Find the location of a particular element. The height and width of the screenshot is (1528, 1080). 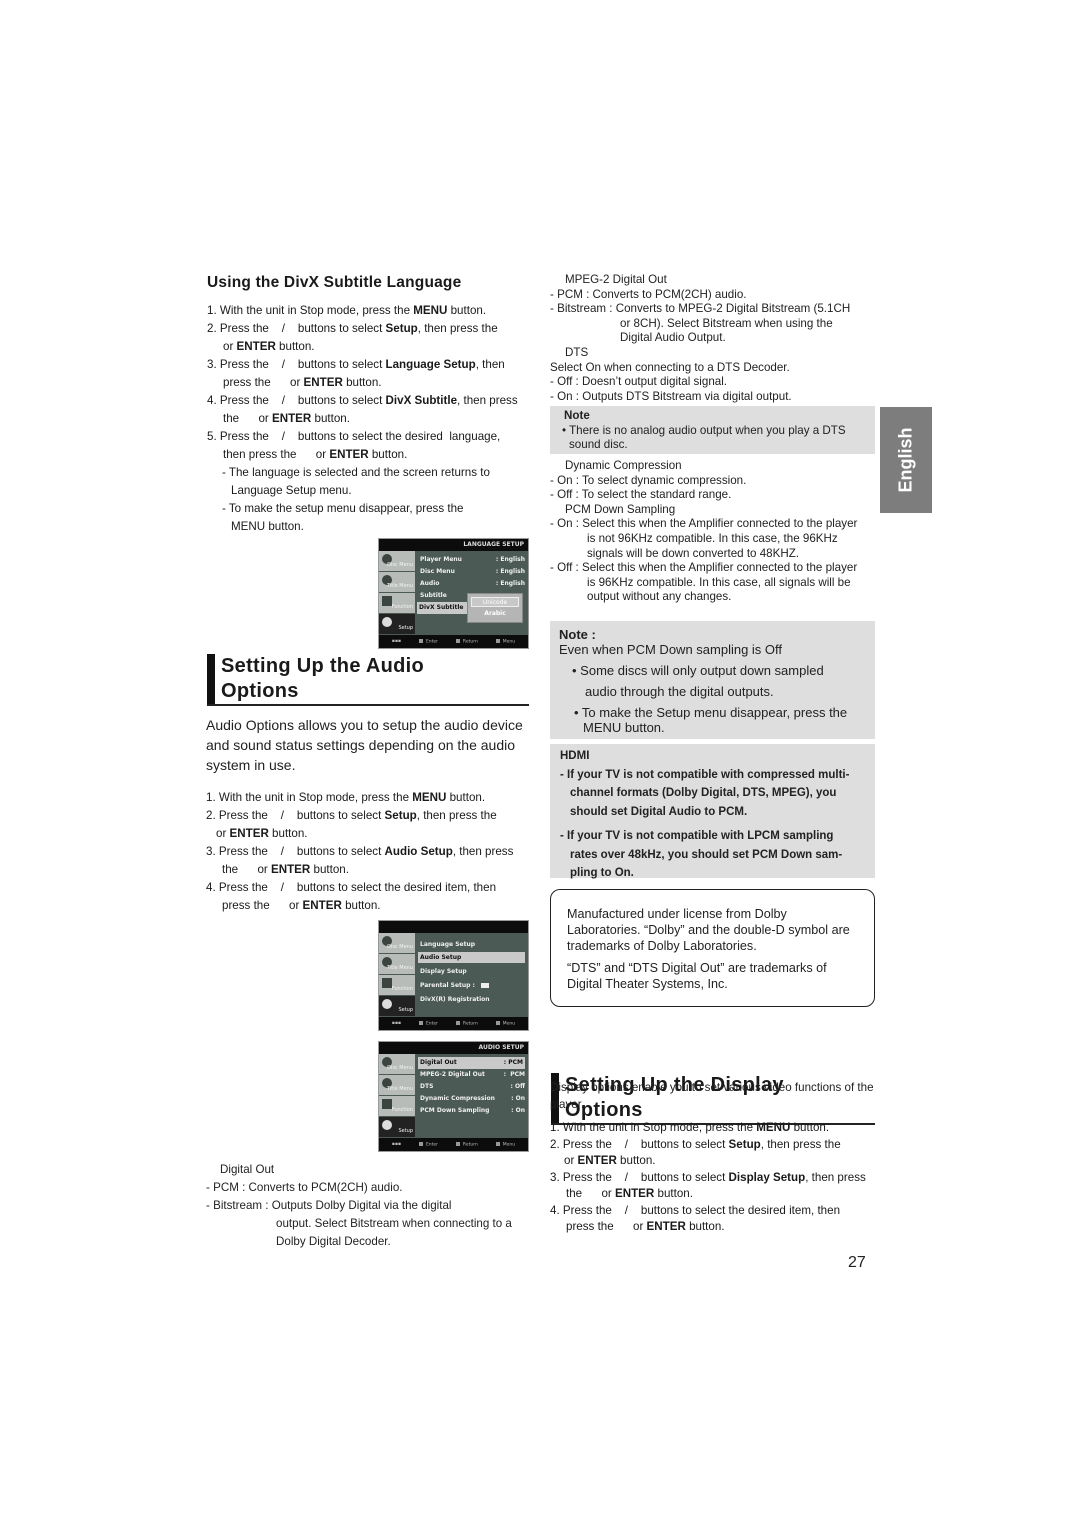

osd-row: Dynamic Compression: On is located at coordinates (472, 1098).